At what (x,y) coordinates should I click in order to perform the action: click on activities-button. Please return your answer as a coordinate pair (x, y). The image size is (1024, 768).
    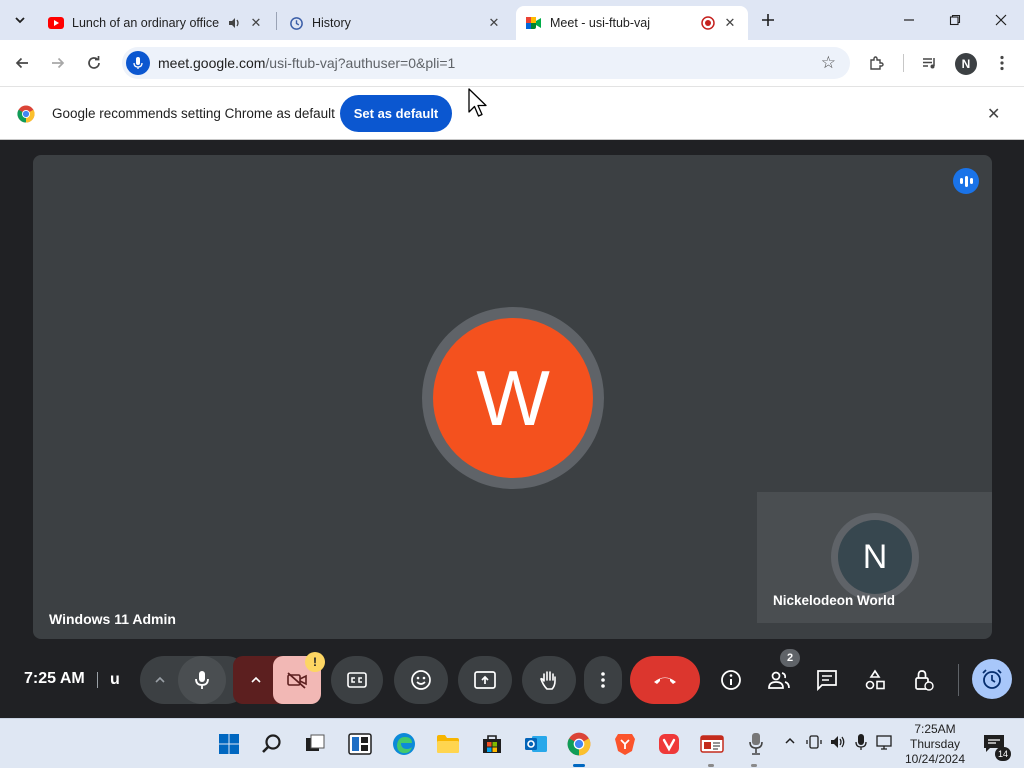
    Looking at the image, I should click on (875, 680).